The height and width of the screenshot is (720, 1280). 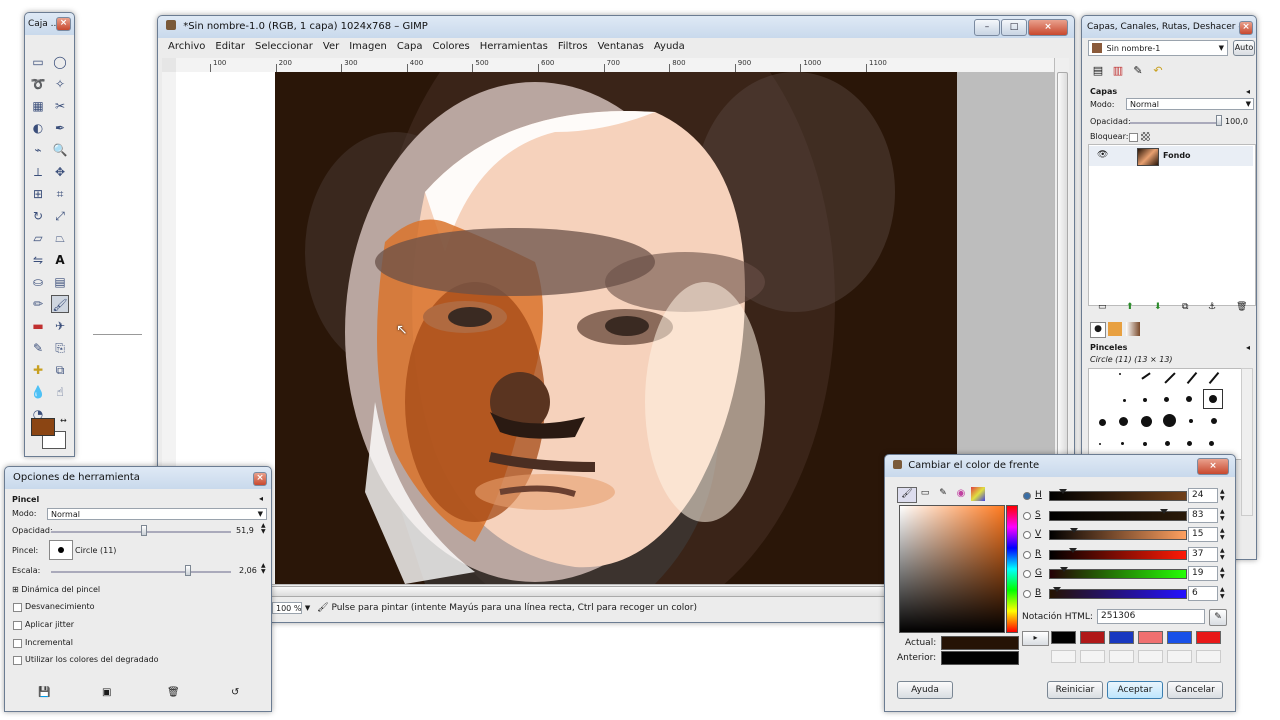 I want to click on free-select-icon: ➰, so click(x=38, y=84).